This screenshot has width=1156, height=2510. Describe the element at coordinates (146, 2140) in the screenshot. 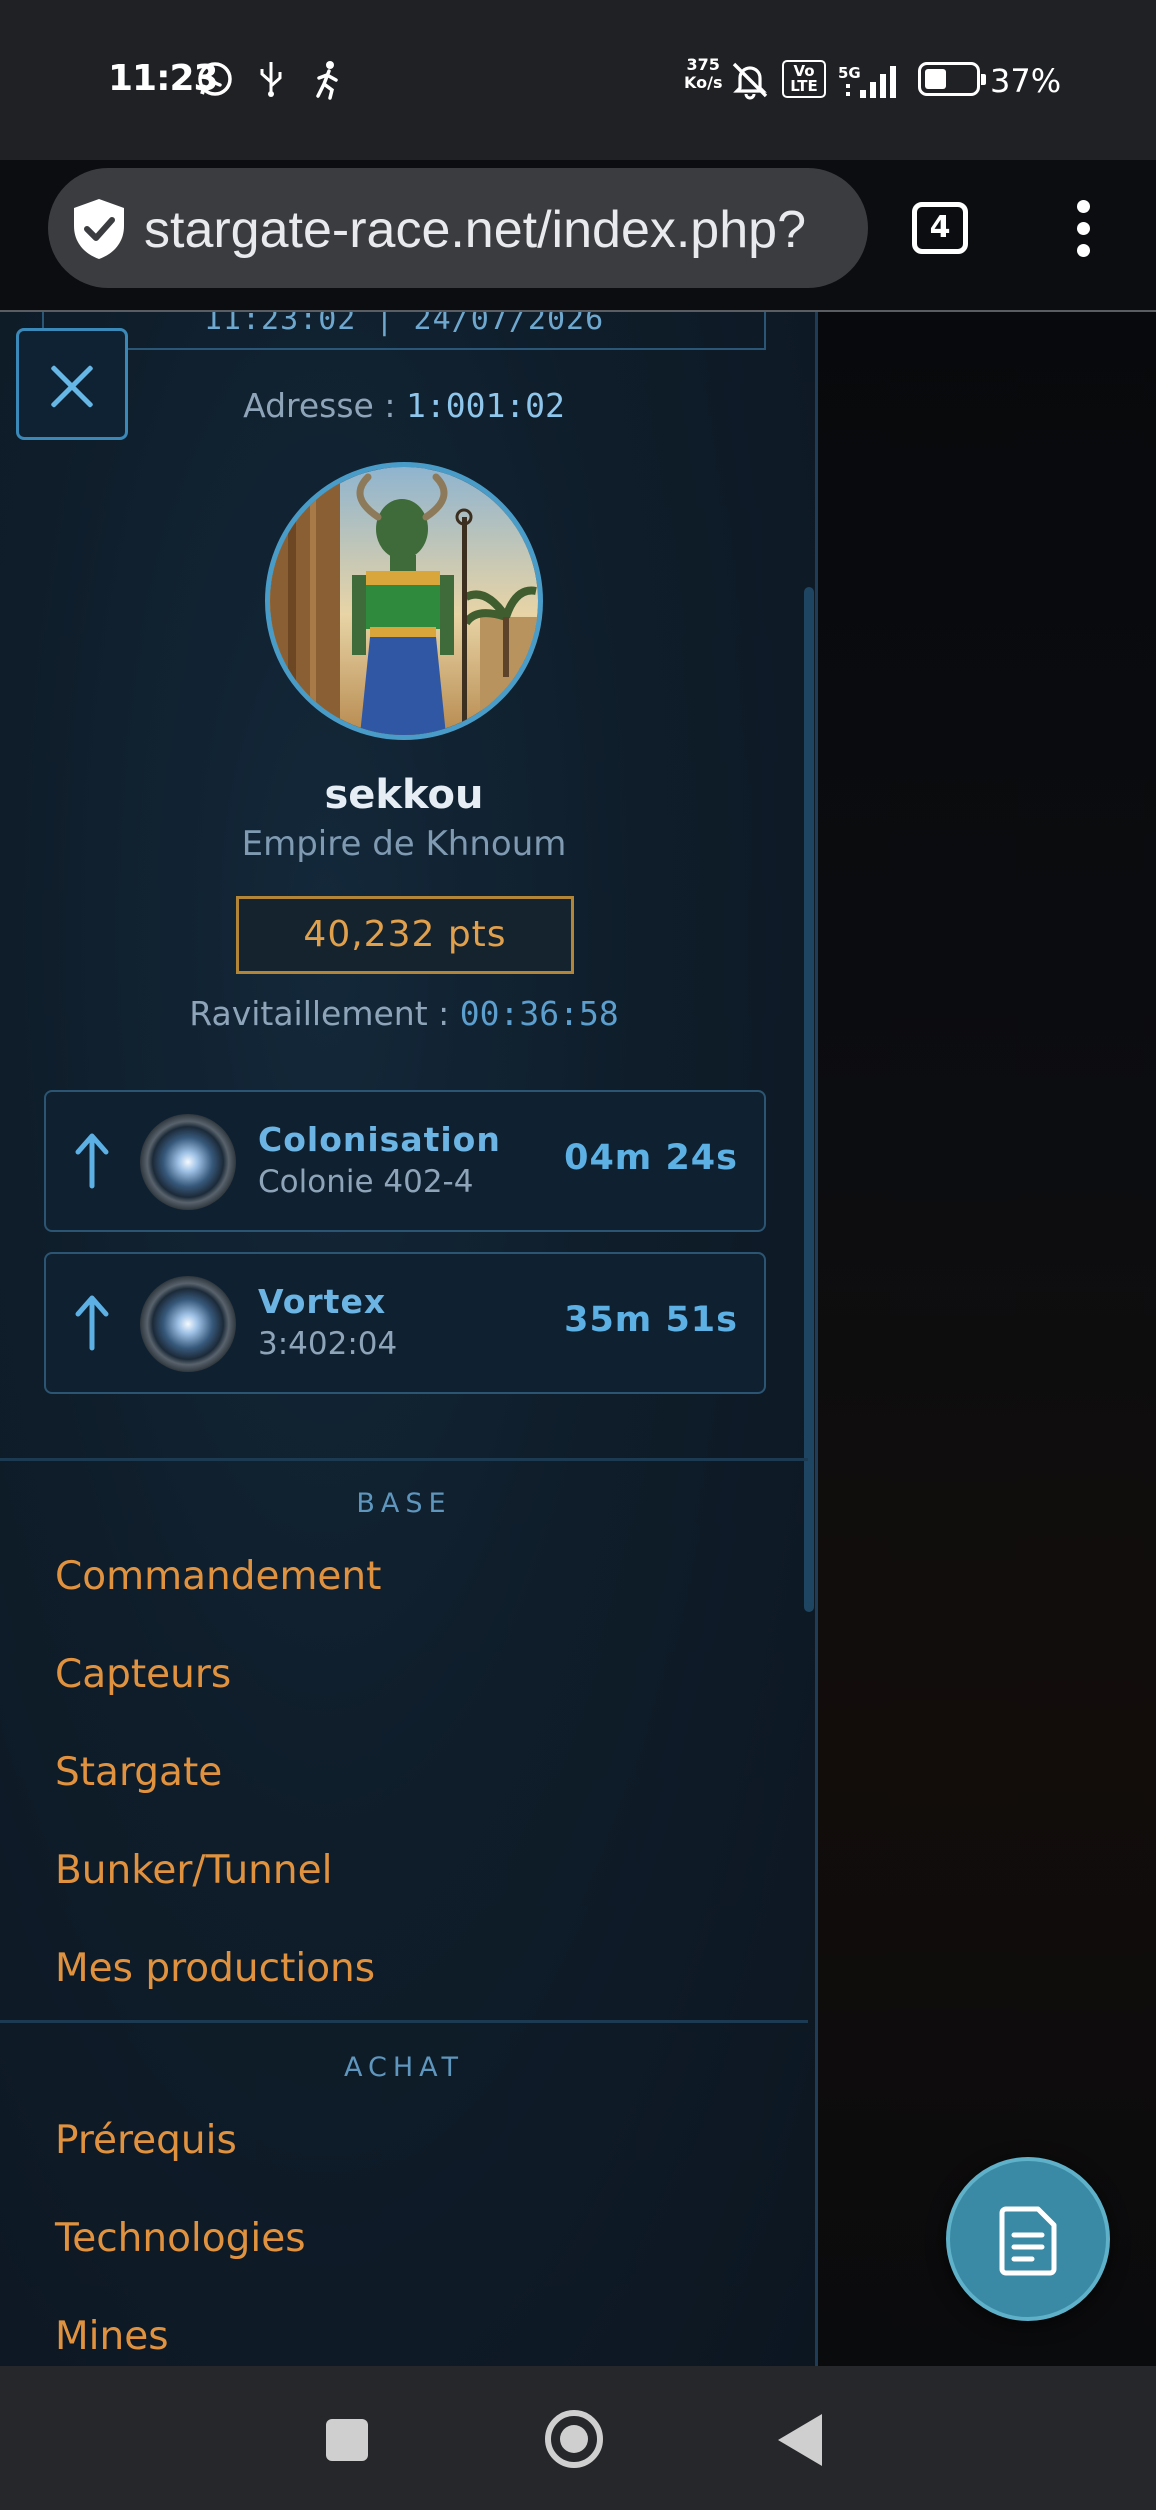

I see `menu-item-prerequis: Prérequis` at that location.